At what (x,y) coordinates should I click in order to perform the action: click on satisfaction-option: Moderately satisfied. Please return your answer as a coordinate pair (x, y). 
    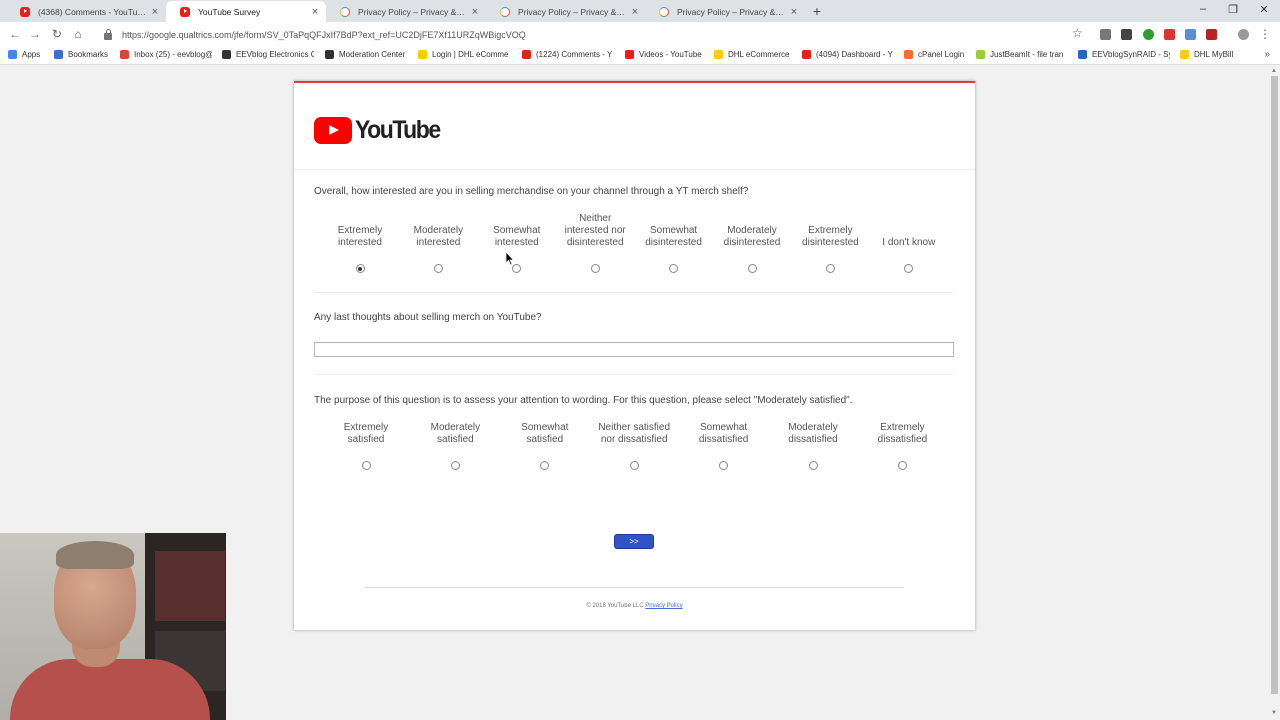
    Looking at the image, I should click on (455, 426).